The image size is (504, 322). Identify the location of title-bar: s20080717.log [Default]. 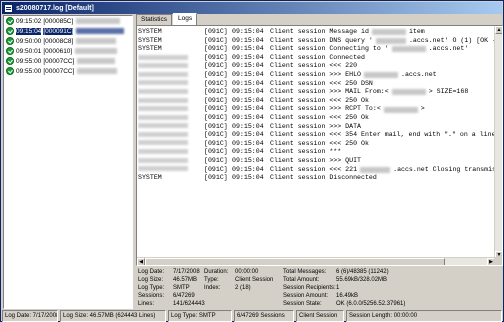
(252, 8).